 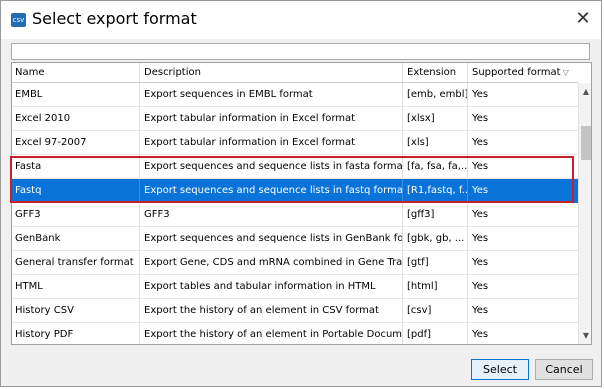 What do you see at coordinates (271, 214) in the screenshot?
I see `cell-description: GFF3` at bounding box center [271, 214].